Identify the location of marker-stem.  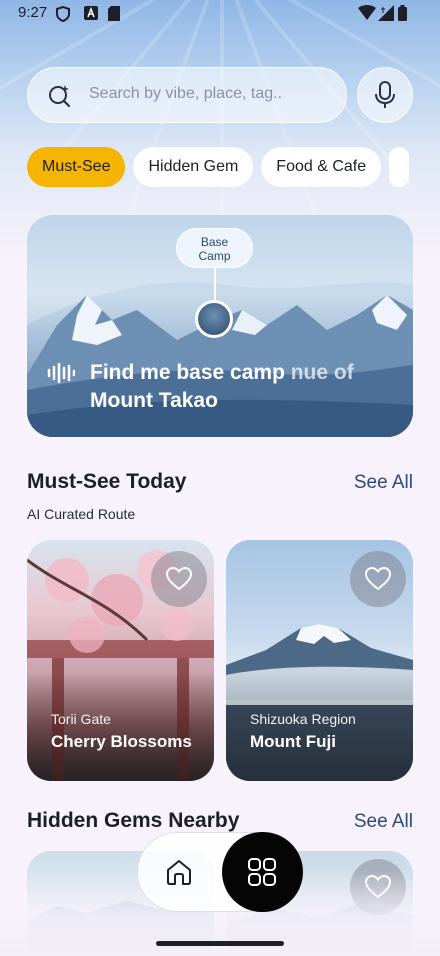
(215, 284).